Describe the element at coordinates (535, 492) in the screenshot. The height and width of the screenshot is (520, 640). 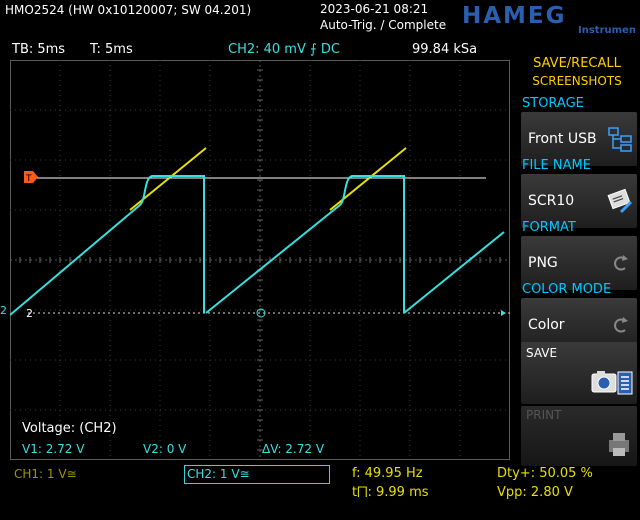
I see `vpp: Vpp: 2.80 V` at that location.